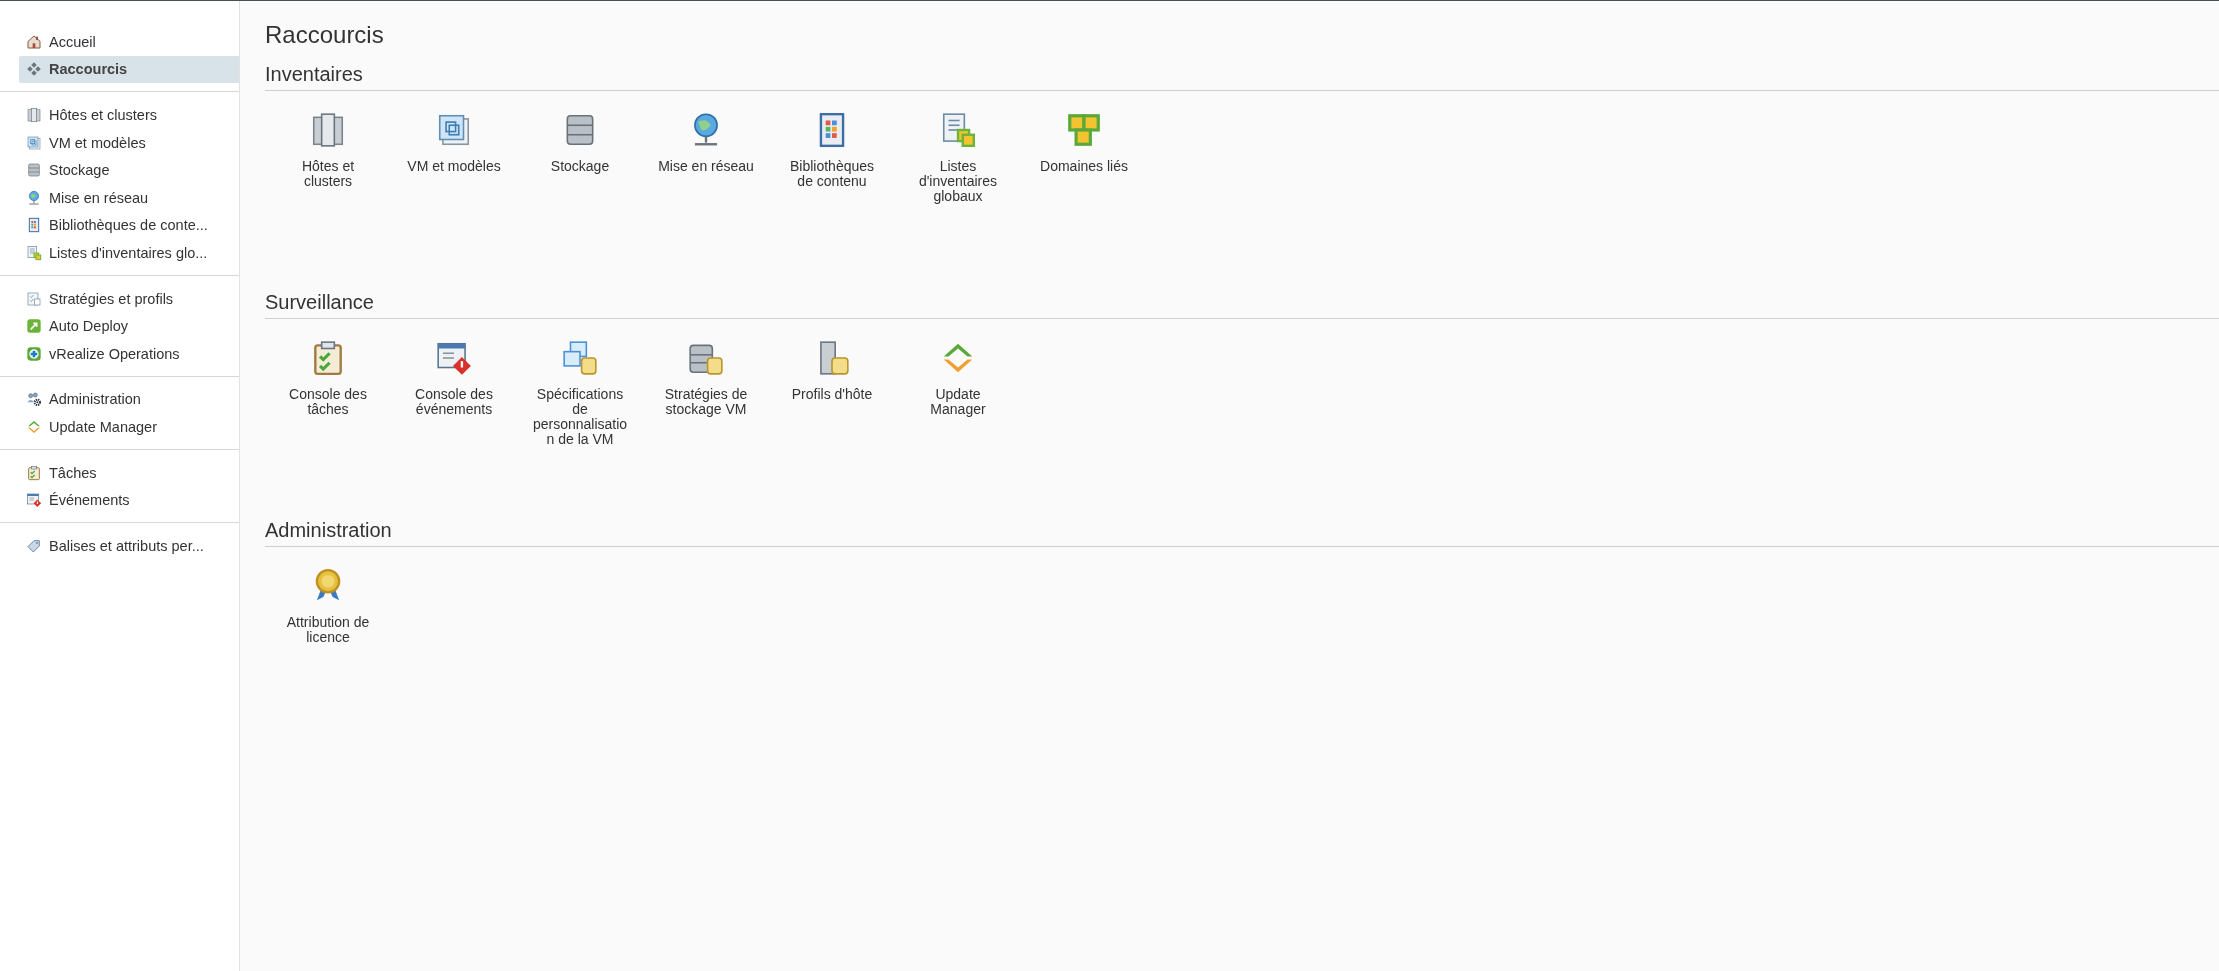 The width and height of the screenshot is (2219, 971). I want to click on book-icon, so click(34, 225).